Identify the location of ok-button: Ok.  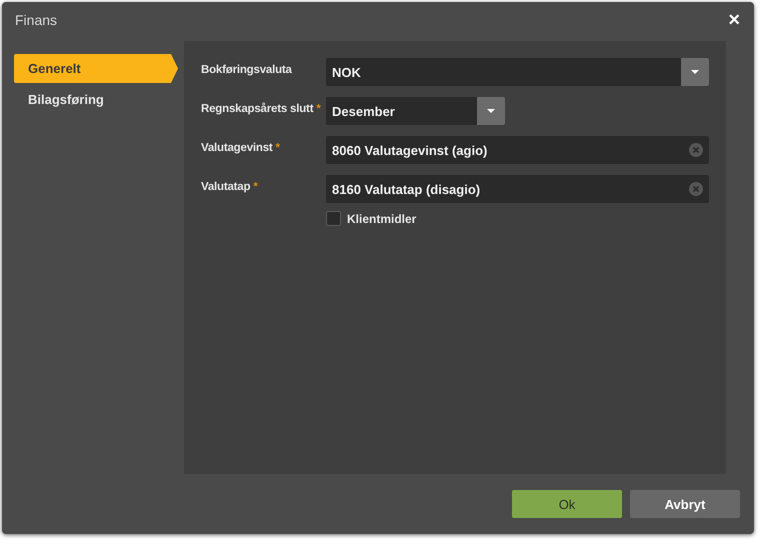
(567, 504).